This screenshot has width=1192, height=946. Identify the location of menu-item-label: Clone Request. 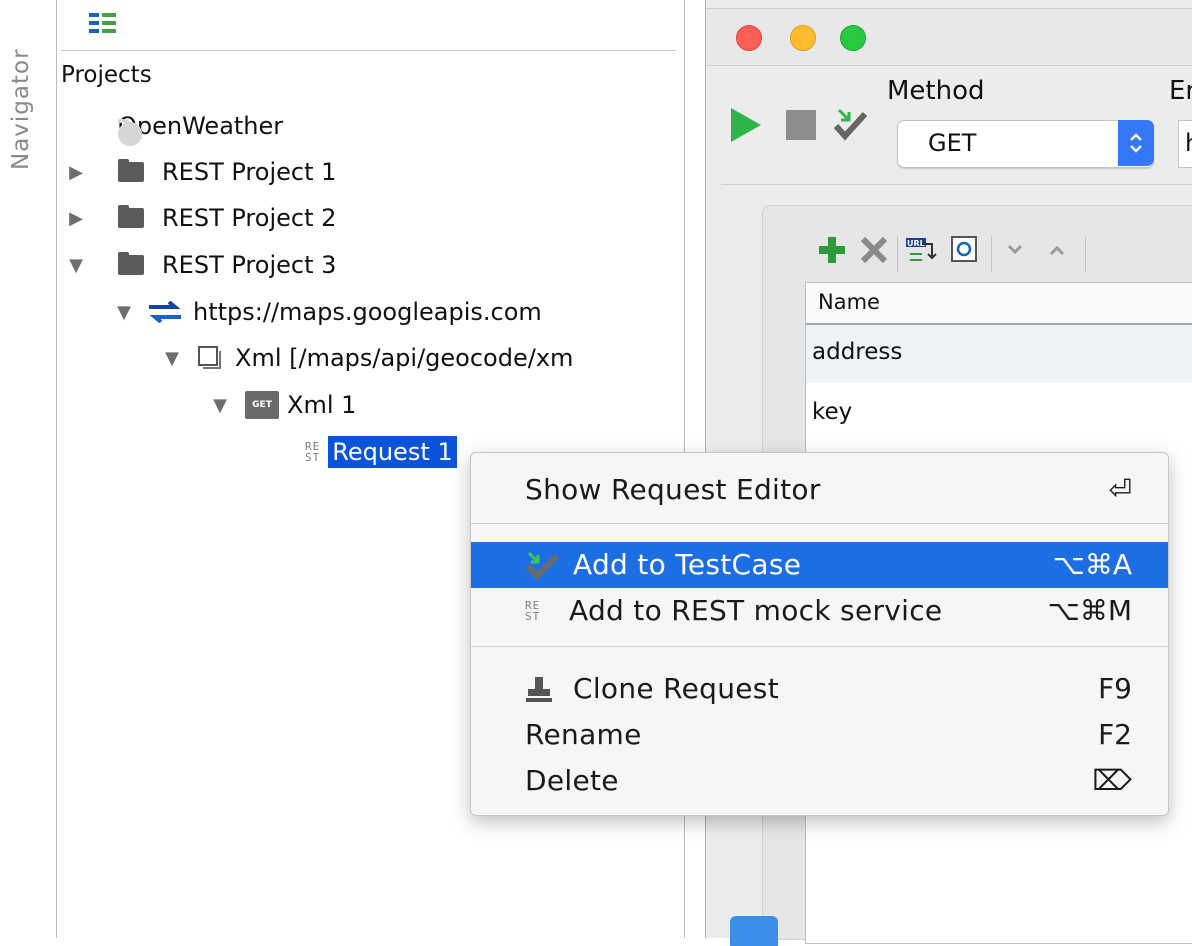
(676, 688).